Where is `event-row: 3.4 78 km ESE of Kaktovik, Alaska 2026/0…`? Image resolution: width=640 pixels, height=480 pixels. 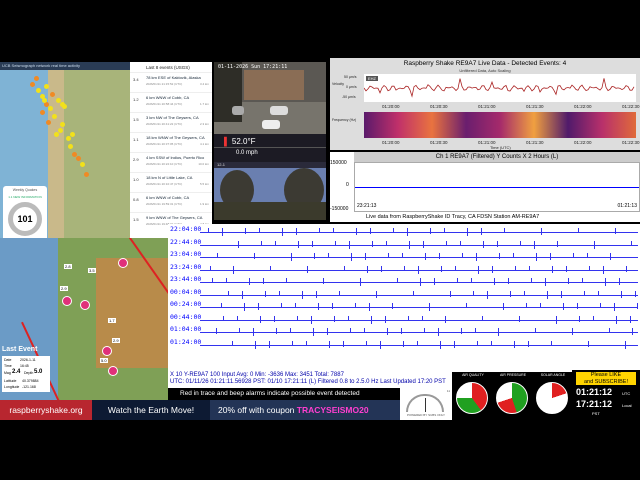
event-row: 3.4 78 km ESE of Kaktovik, Alaska 2026/0… is located at coordinates (171, 82).